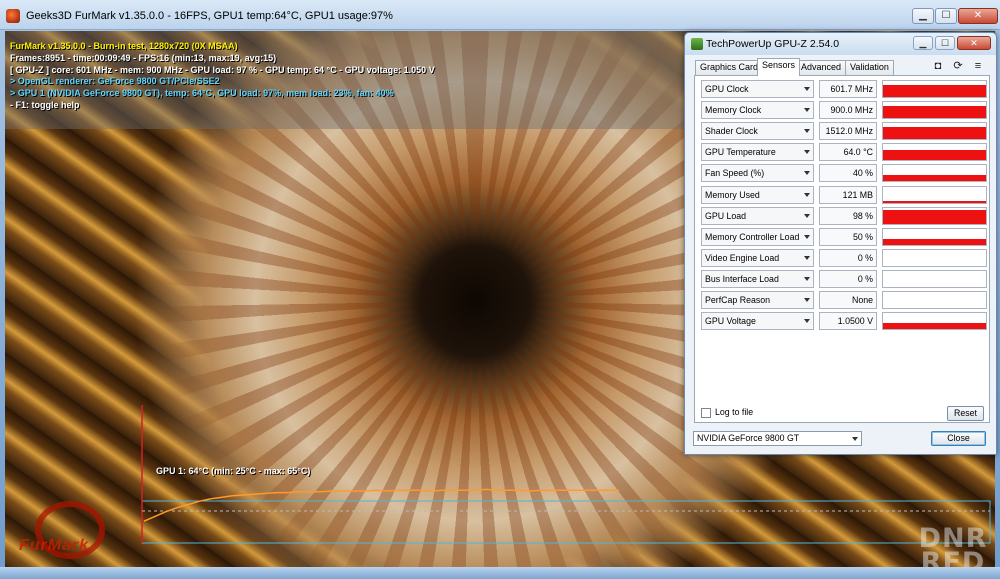 This screenshot has width=1000, height=579. Describe the element at coordinates (965, 413) in the screenshot. I see `reset-button: Reset` at that location.